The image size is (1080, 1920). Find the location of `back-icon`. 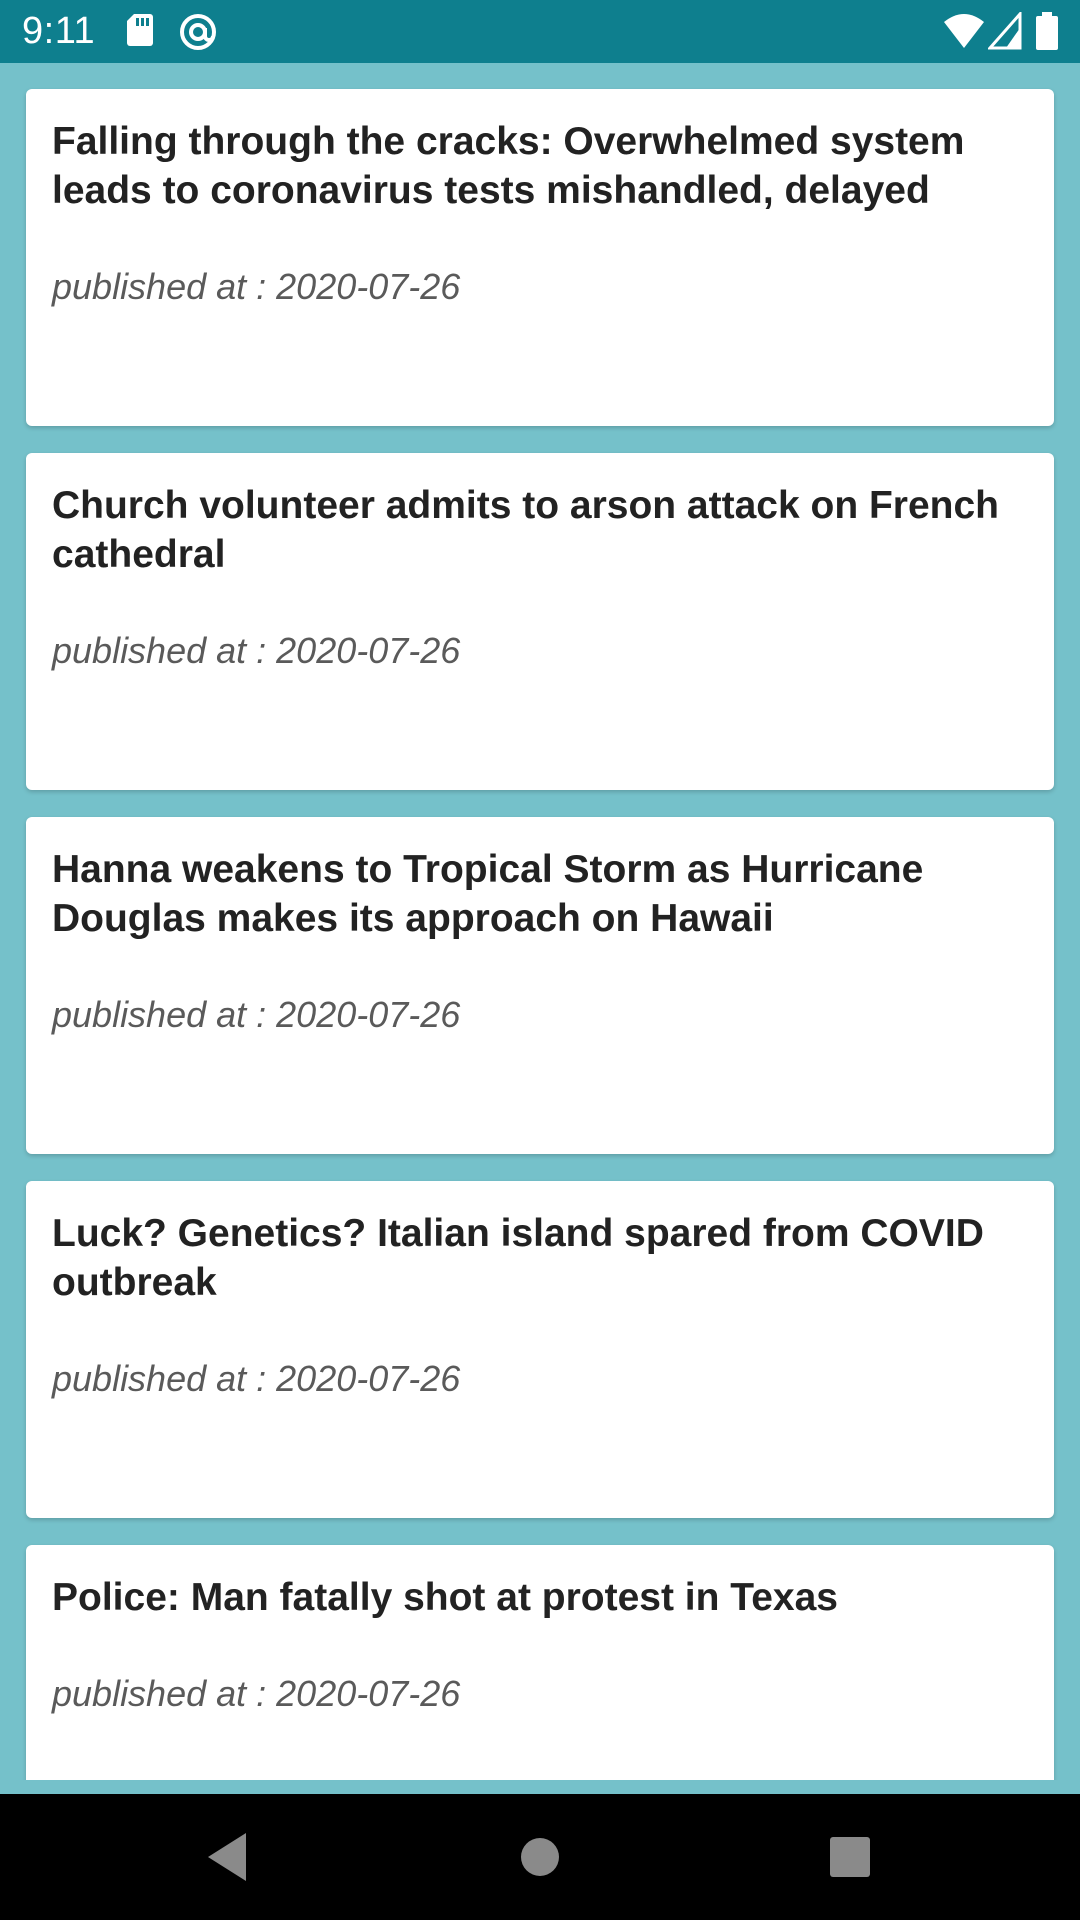

back-icon is located at coordinates (228, 1857).